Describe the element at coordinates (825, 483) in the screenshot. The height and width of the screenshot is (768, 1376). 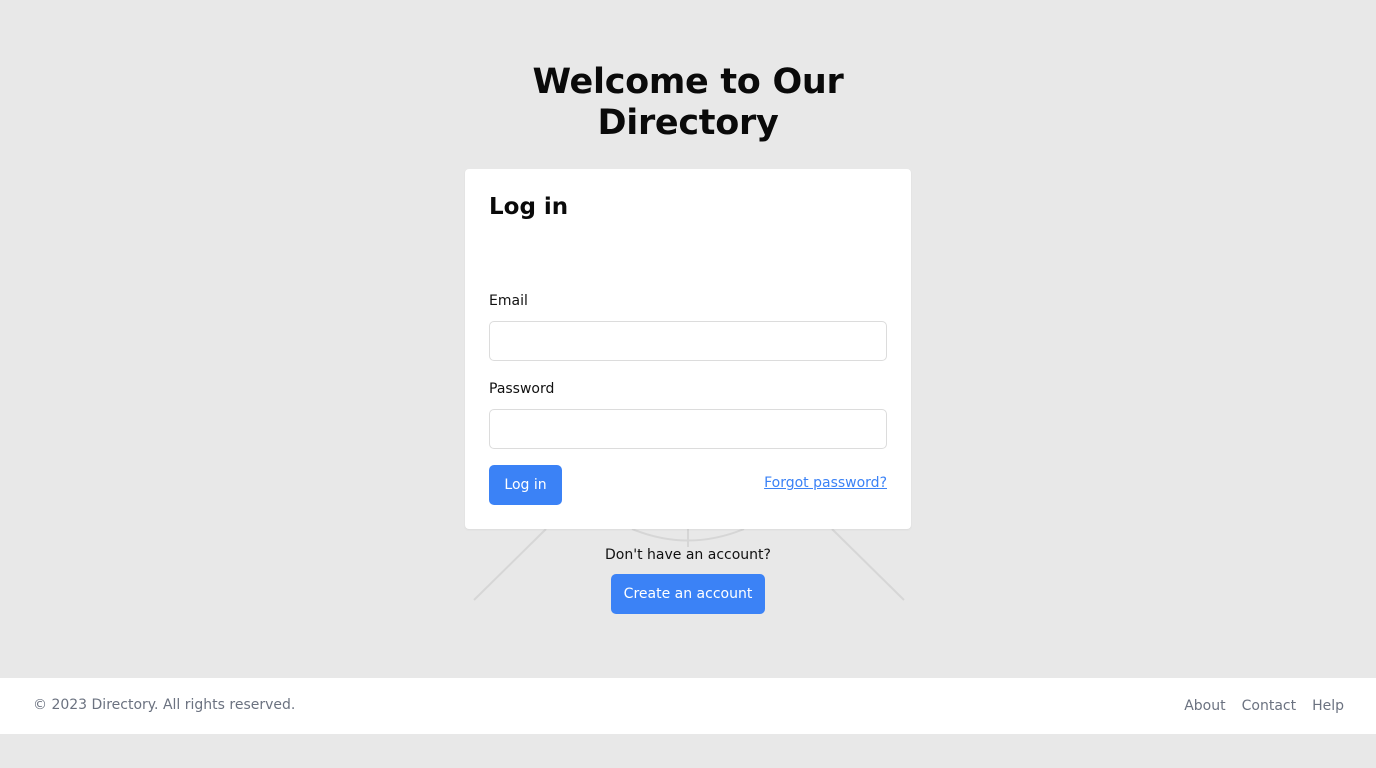
I see `forgot-password-link: Forgot password?` at that location.